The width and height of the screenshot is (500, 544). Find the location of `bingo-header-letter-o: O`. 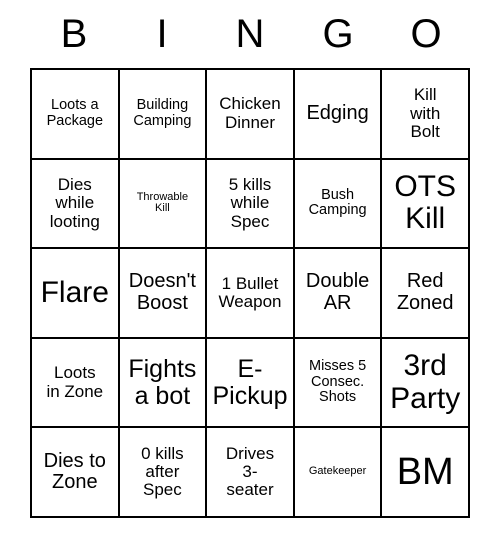

bingo-header-letter-o: O is located at coordinates (426, 34).